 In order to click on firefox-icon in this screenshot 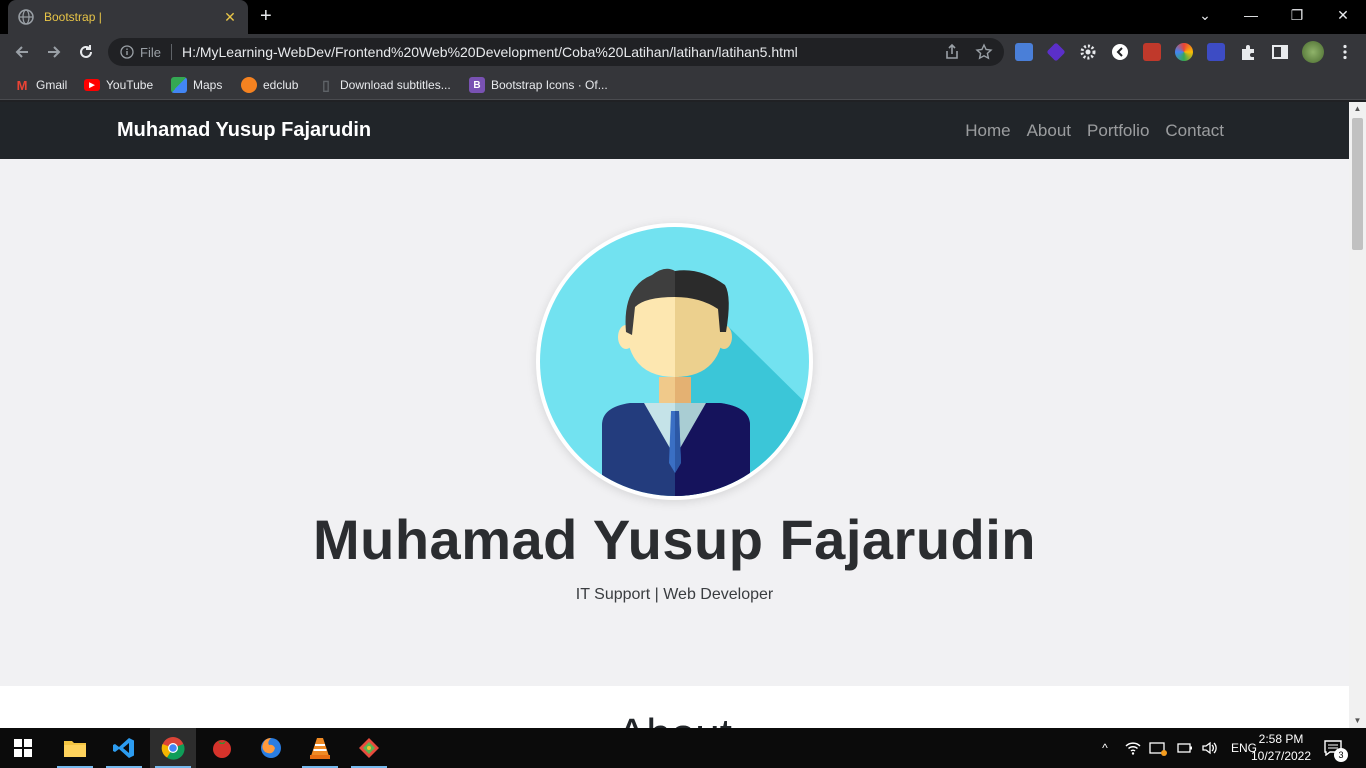, I will do `click(271, 748)`.